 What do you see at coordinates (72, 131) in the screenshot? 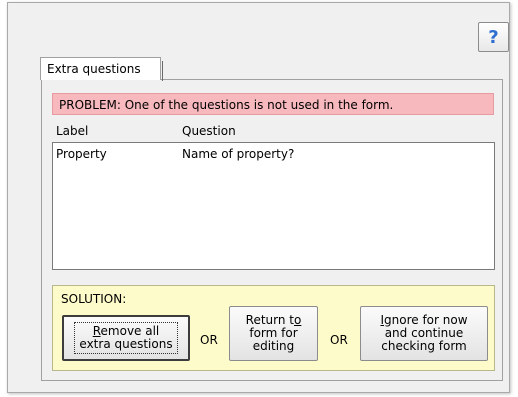
I see `column-header-label: Label` at bounding box center [72, 131].